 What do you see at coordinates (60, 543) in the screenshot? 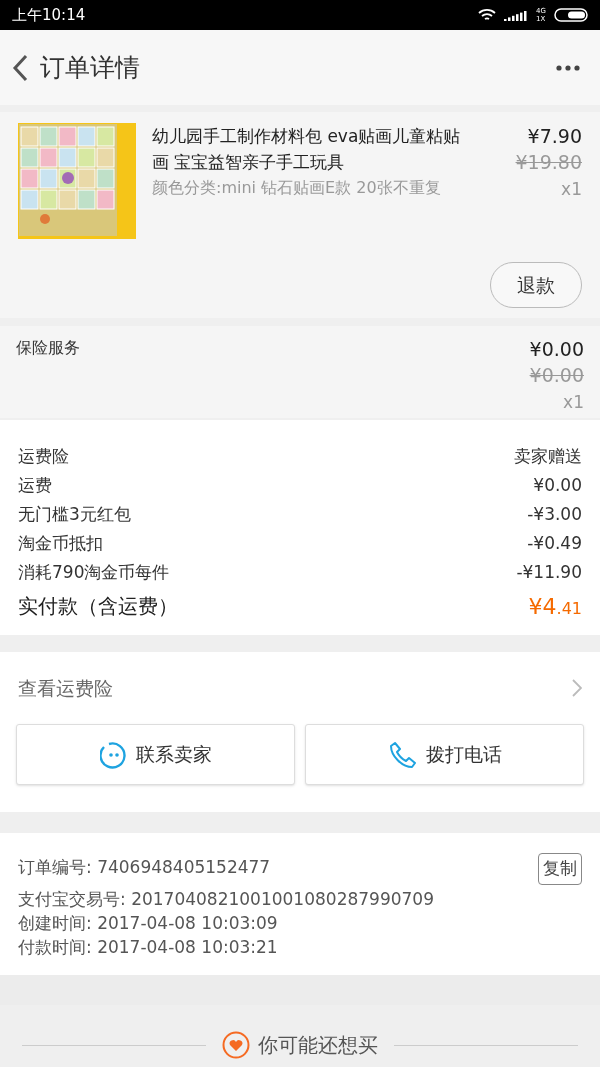
I see `fee-label: 淘金币抵扣` at bounding box center [60, 543].